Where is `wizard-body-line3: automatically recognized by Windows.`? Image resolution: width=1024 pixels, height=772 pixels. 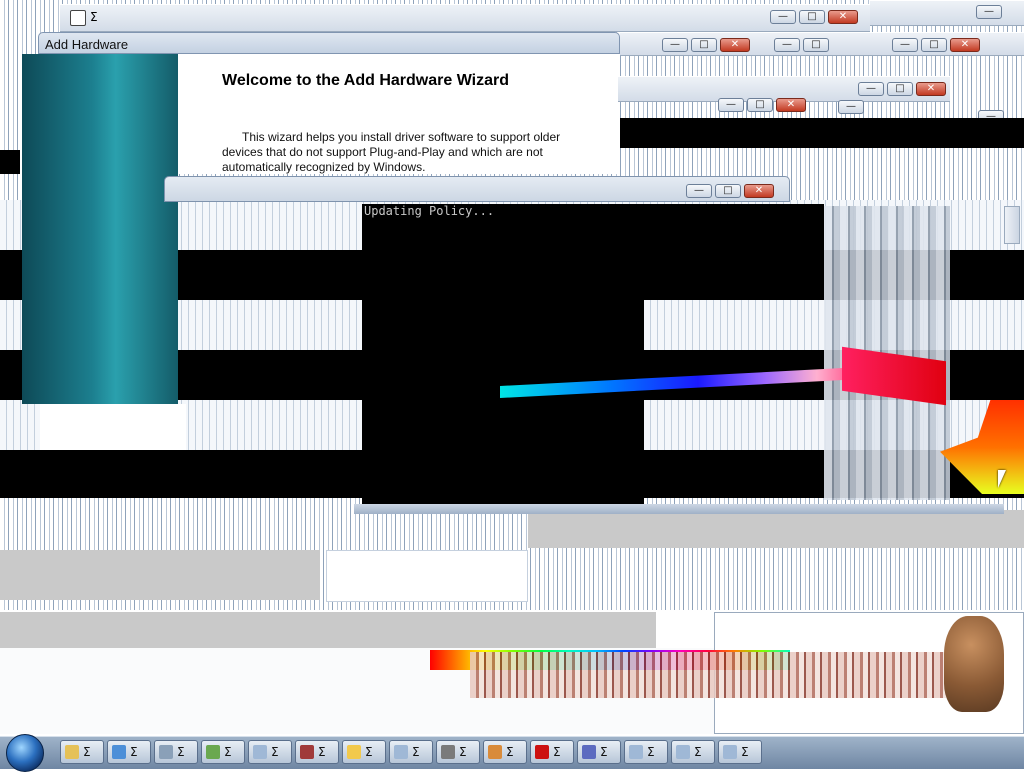 wizard-body-line3: automatically recognized by Windows. is located at coordinates (324, 167).